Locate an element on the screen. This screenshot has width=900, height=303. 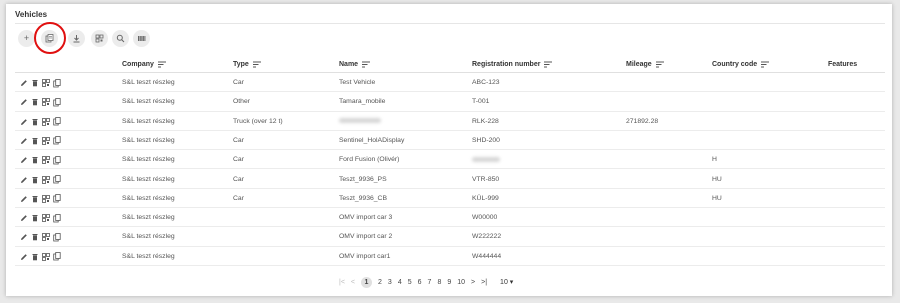
page-number-button: 10 is located at coordinates (461, 282).